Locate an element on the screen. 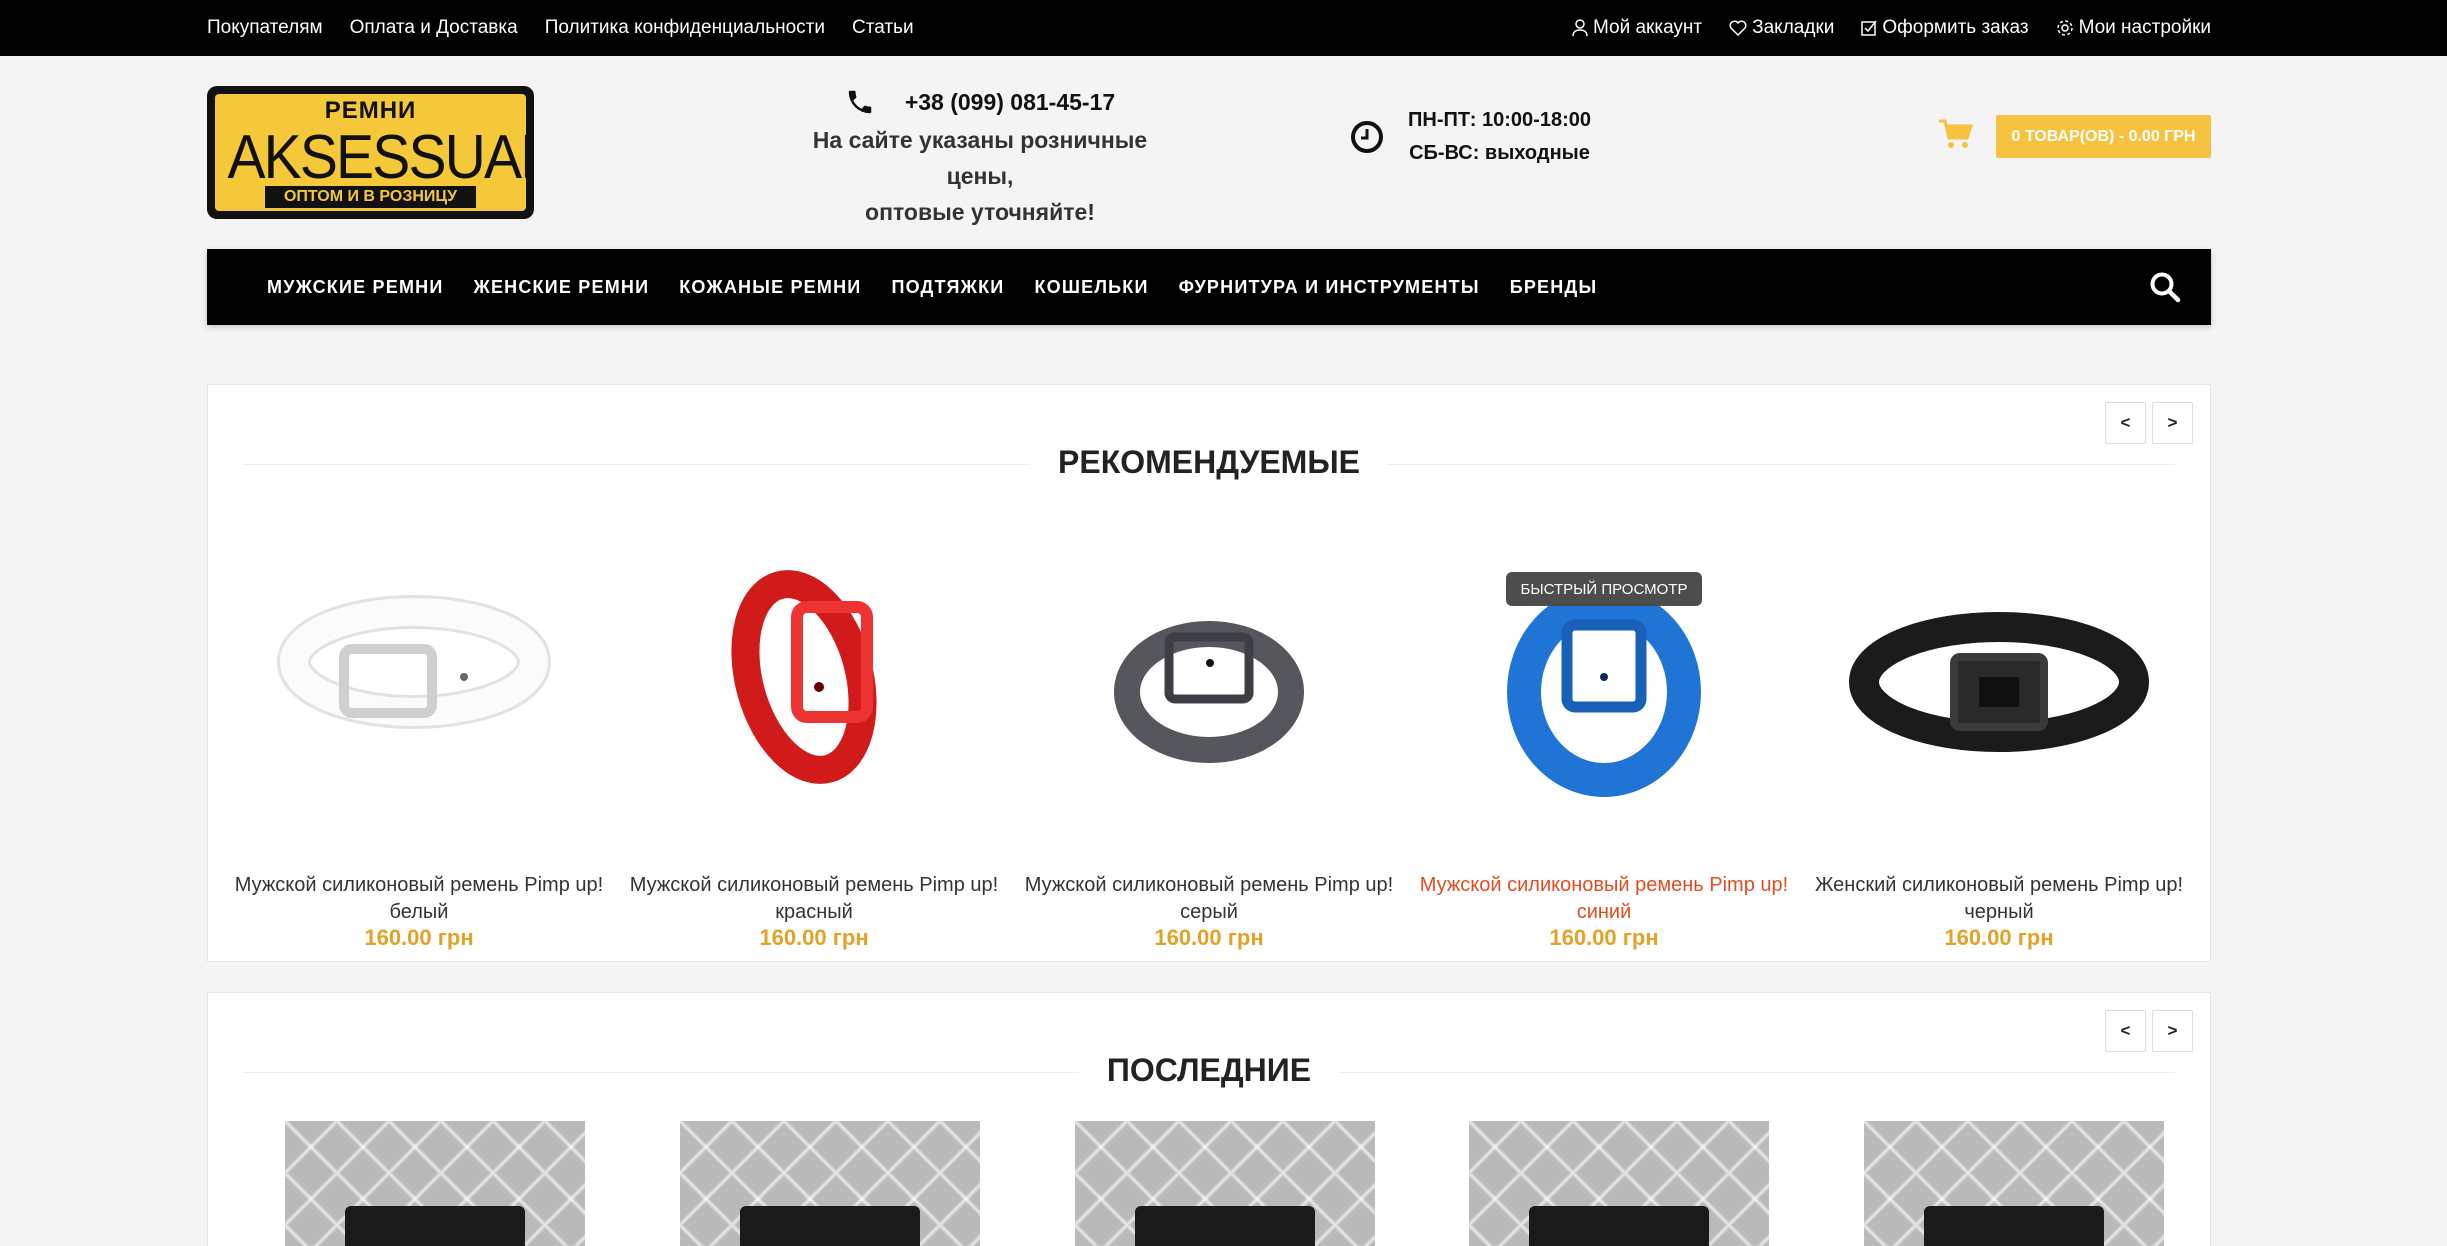 This screenshot has height=1246, width=2447. product-image-white-belt is located at coordinates (419, 687).